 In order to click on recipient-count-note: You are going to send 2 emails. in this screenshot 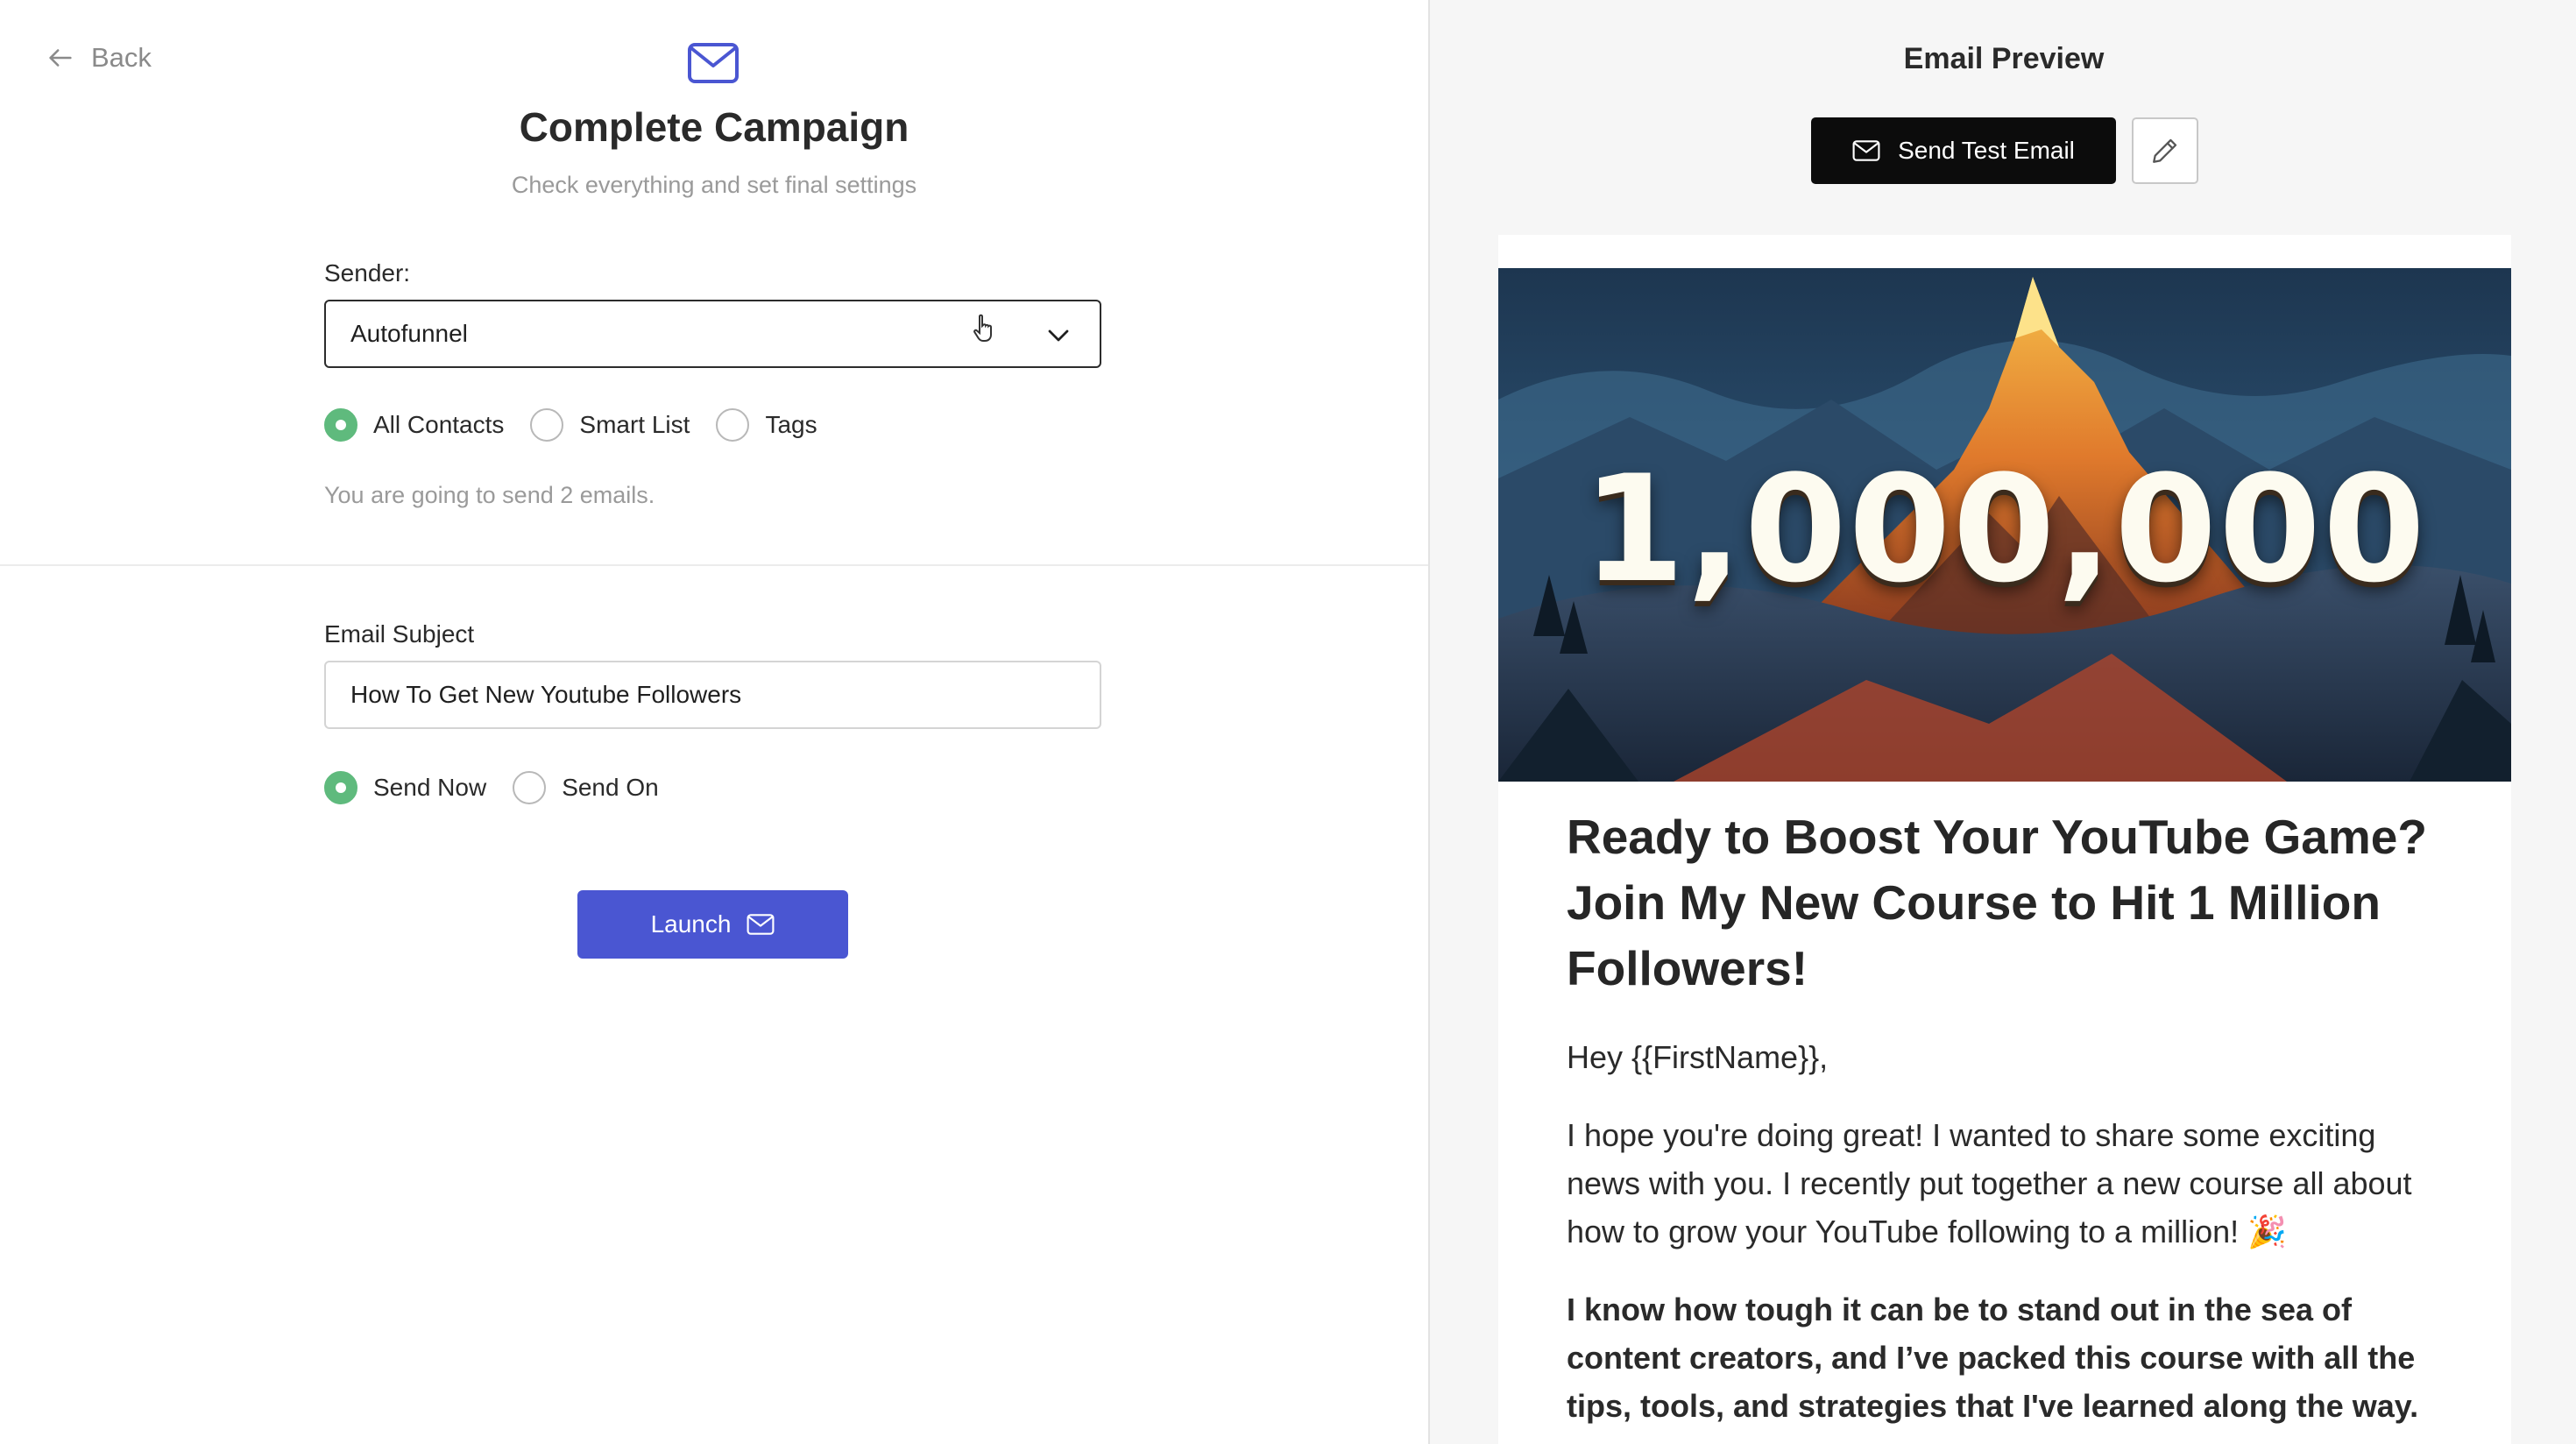, I will do `click(489, 495)`.